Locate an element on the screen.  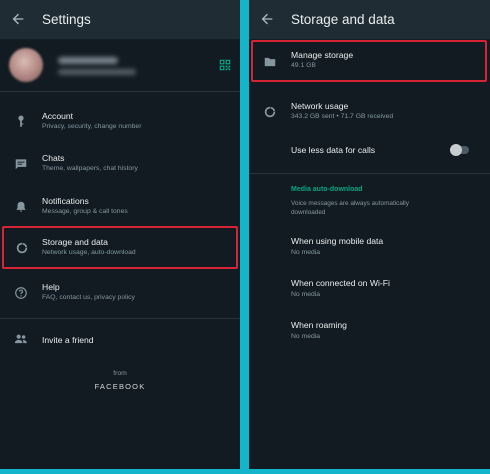
highlight-box-storage-and-data is located at coordinates (120, 247).